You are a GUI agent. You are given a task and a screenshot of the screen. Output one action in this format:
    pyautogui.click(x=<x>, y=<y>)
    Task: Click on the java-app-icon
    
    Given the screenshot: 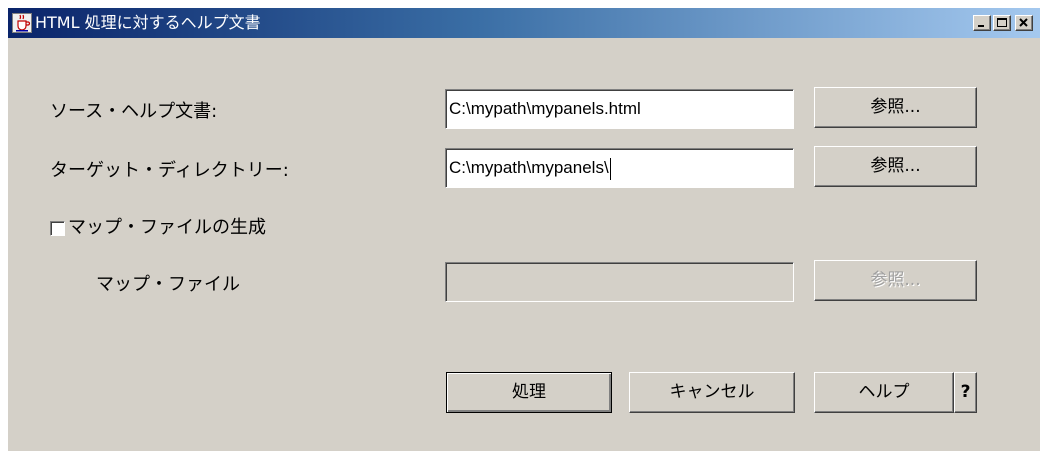 What is the action you would take?
    pyautogui.click(x=22, y=23)
    